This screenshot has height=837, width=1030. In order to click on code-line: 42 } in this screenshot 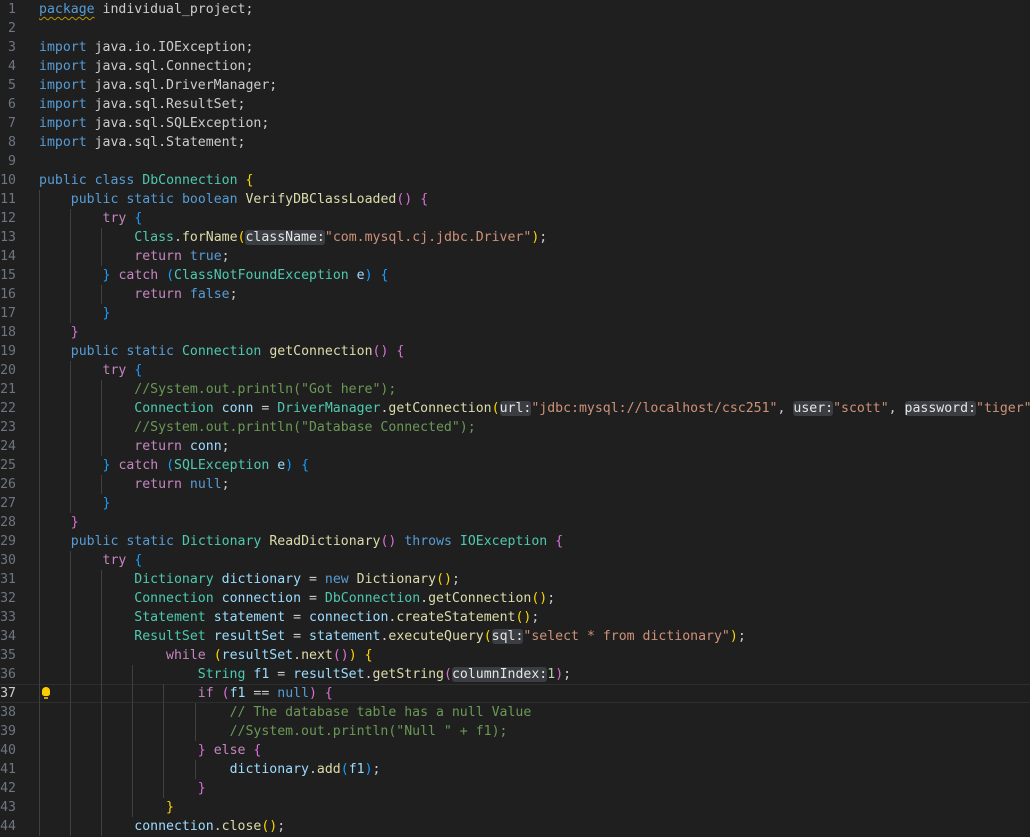, I will do `click(515, 788)`.